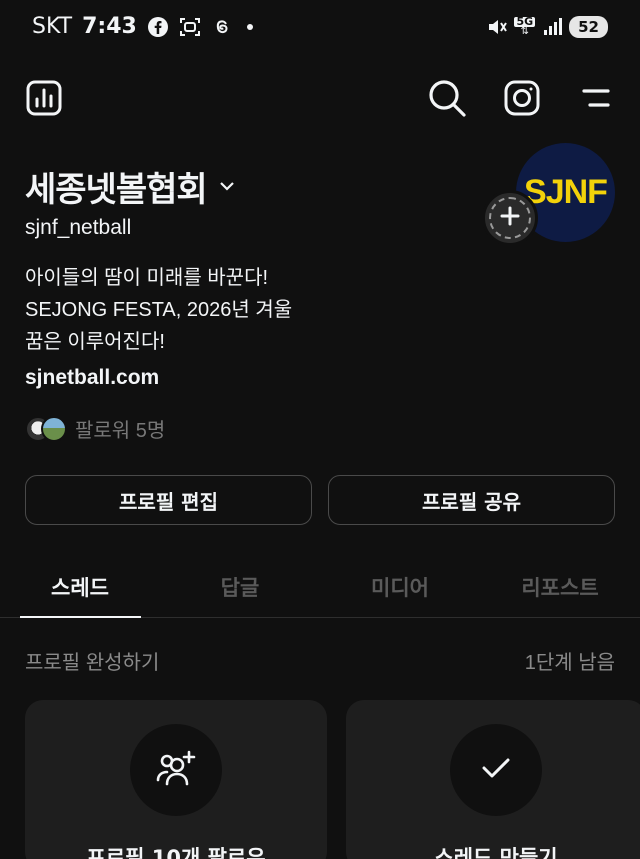 The height and width of the screenshot is (859, 640). What do you see at coordinates (54, 428) in the screenshot?
I see `follower-avatar` at bounding box center [54, 428].